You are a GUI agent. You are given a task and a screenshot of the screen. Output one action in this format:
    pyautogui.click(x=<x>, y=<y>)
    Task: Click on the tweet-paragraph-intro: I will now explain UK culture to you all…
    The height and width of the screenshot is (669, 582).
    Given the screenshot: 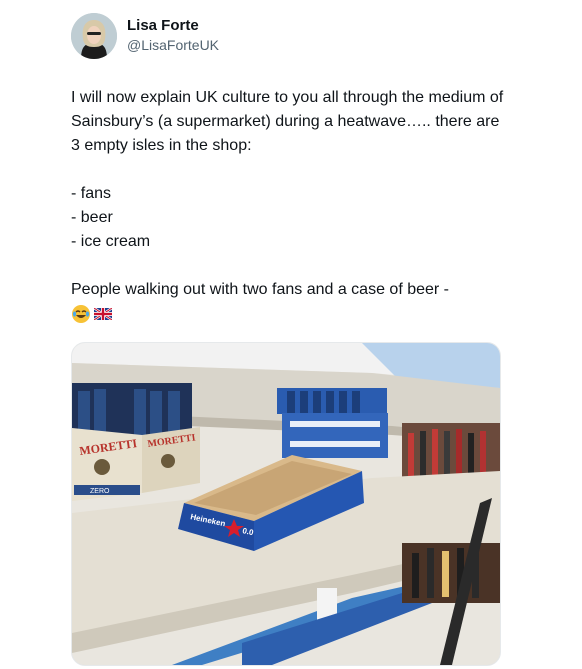 What is the action you would take?
    pyautogui.click(x=287, y=121)
    